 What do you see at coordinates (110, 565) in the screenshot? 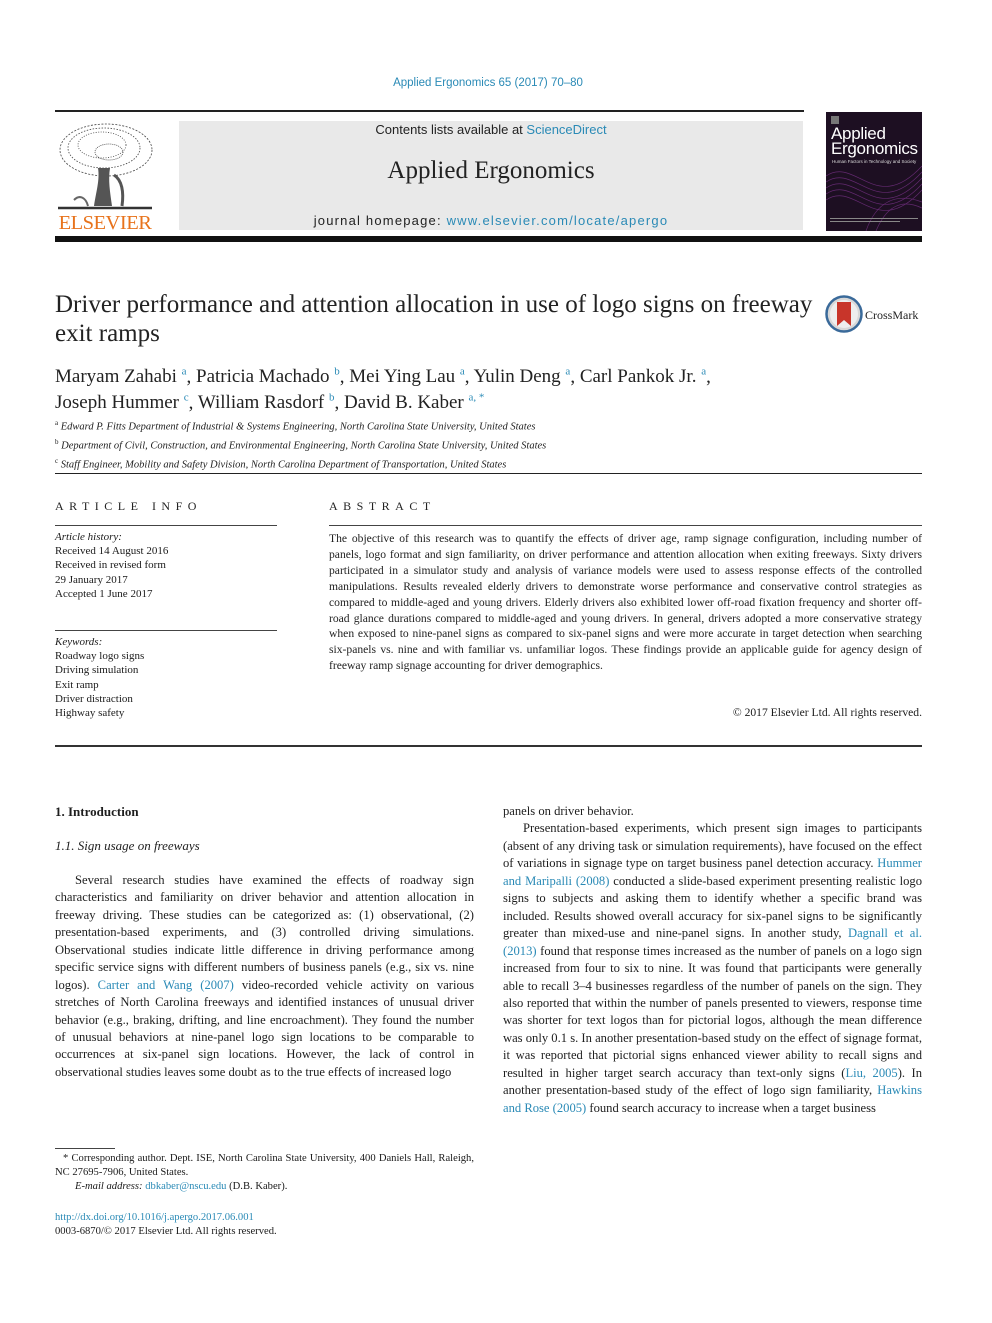
I see `history-item: Received in revised form` at bounding box center [110, 565].